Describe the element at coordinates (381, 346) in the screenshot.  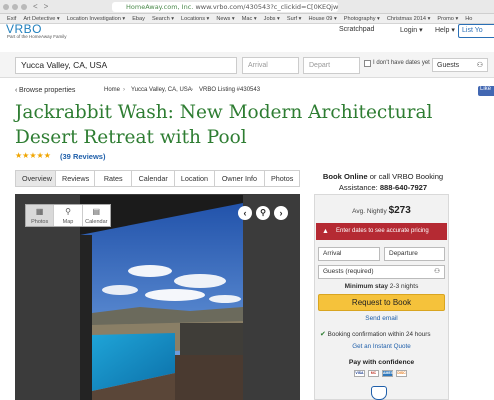
I see `instant-quote-link: Get an Instant Quote` at that location.